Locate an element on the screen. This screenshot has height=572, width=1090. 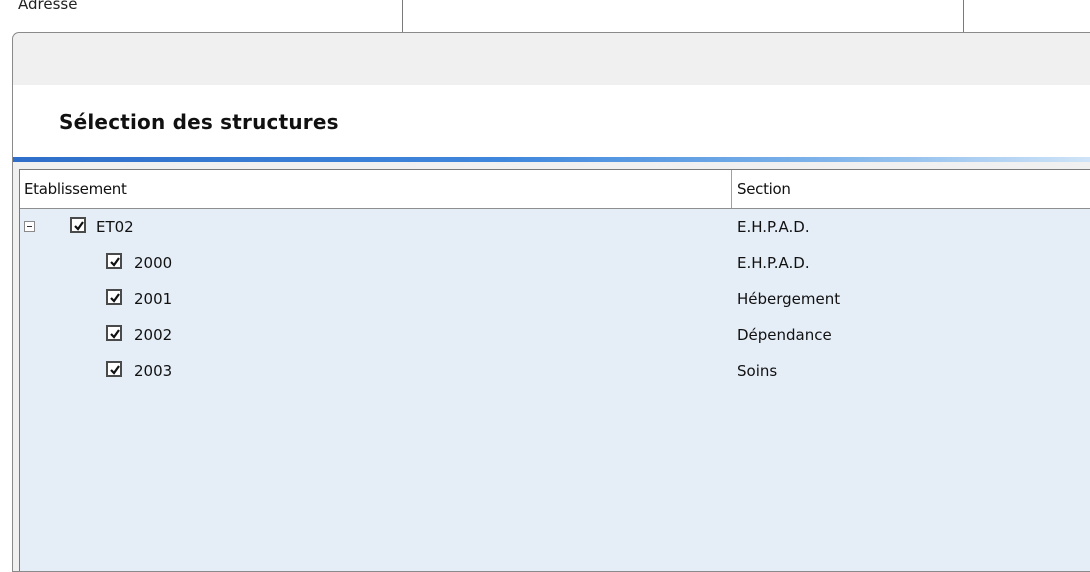
checkbox-et02 is located at coordinates (78, 225).